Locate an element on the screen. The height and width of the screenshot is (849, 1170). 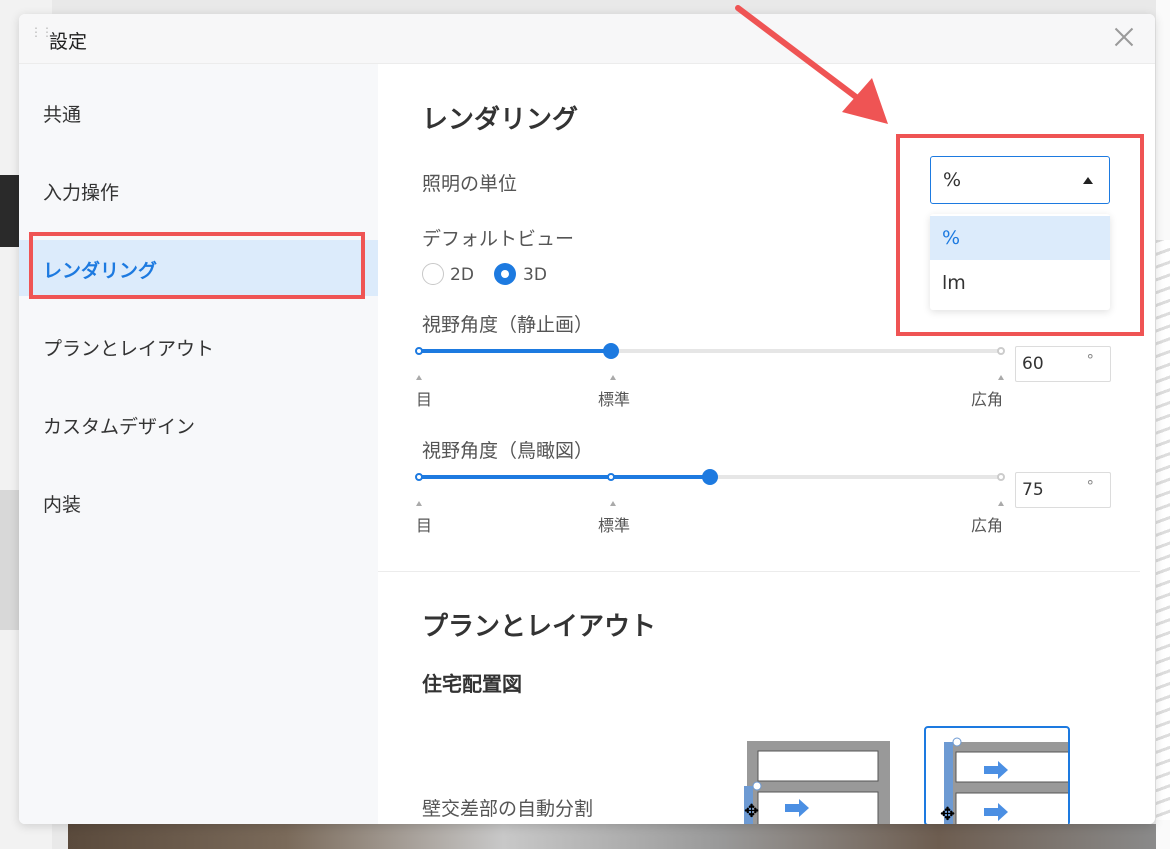
sidebar-item-label: カスタムデザイン is located at coordinates (119, 427).